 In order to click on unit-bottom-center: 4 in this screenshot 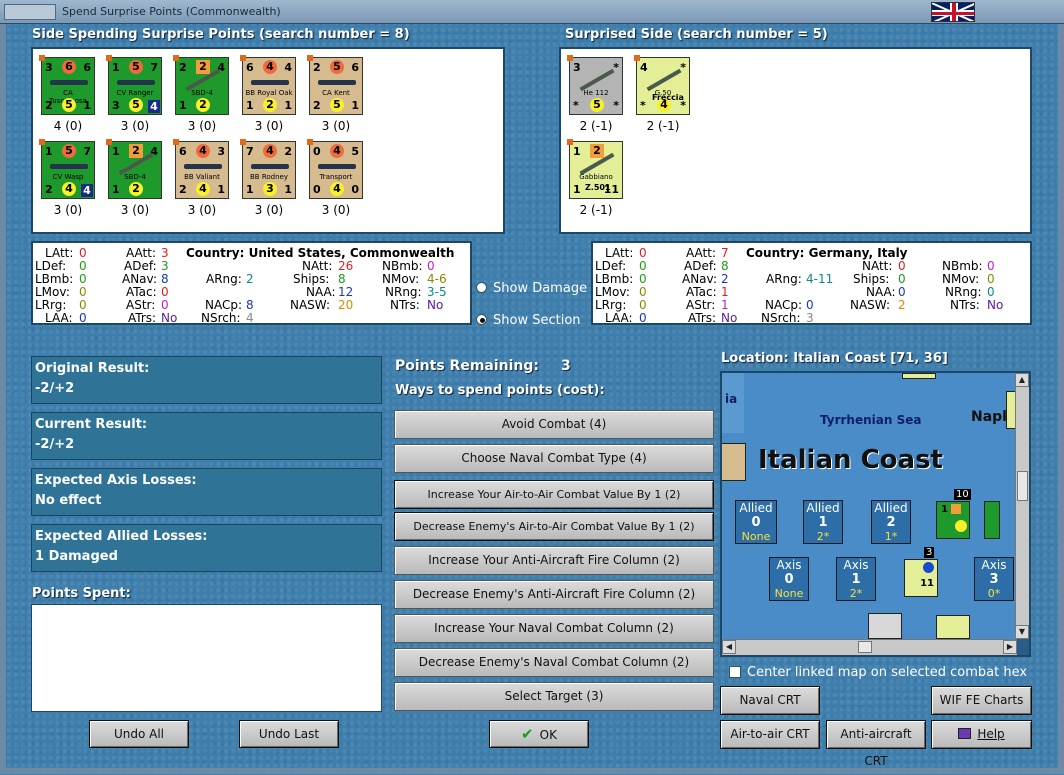, I will do `click(337, 189)`.